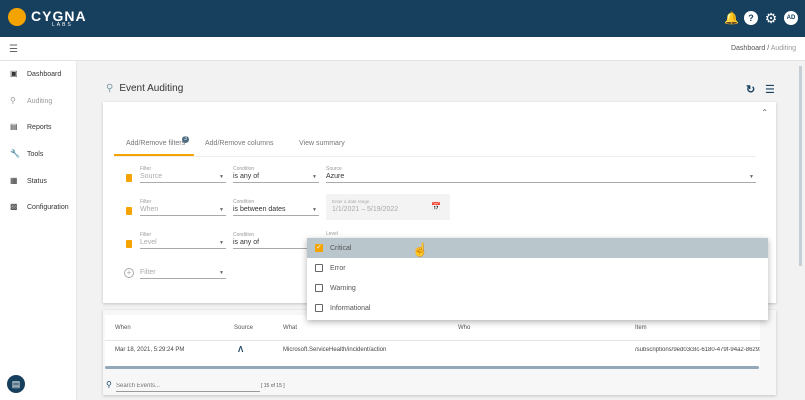 This screenshot has width=805, height=400. What do you see at coordinates (541, 174) in the screenshot?
I see `source-value-select: Source Azure ▼` at bounding box center [541, 174].